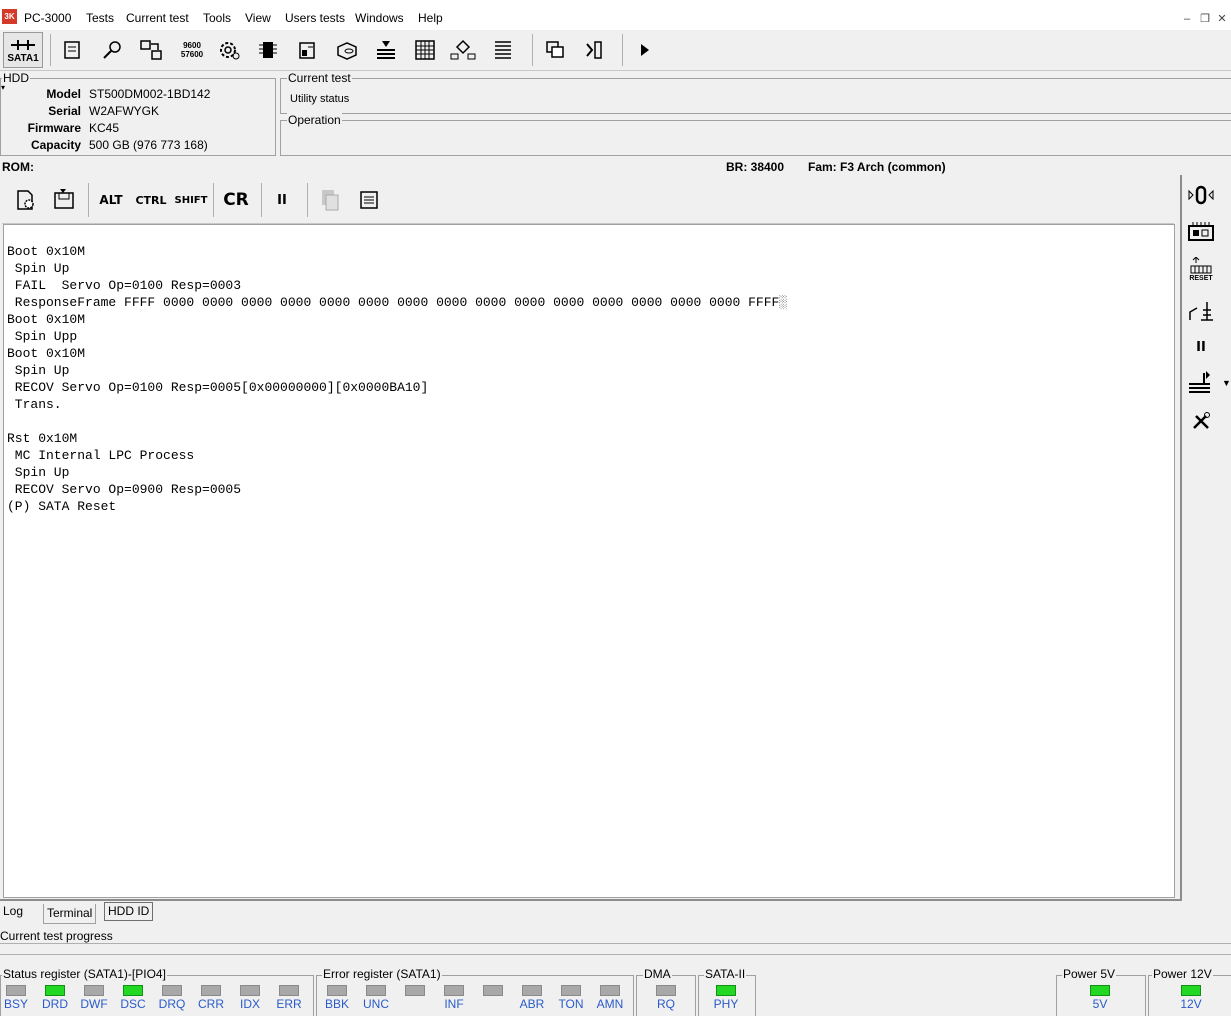 Image resolution: width=1231 pixels, height=1016 pixels. What do you see at coordinates (55, 1004) in the screenshot?
I see `status-label-drd: DRD` at bounding box center [55, 1004].